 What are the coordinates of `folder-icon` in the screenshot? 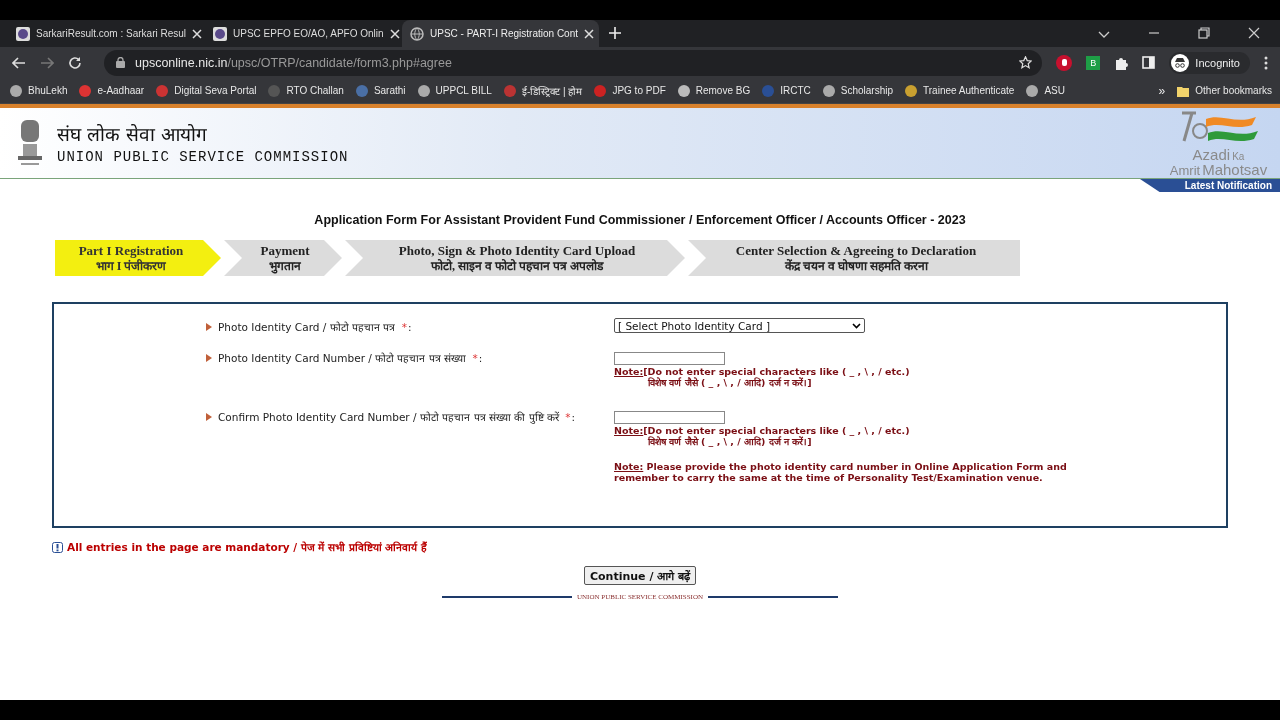 It's located at (1183, 90).